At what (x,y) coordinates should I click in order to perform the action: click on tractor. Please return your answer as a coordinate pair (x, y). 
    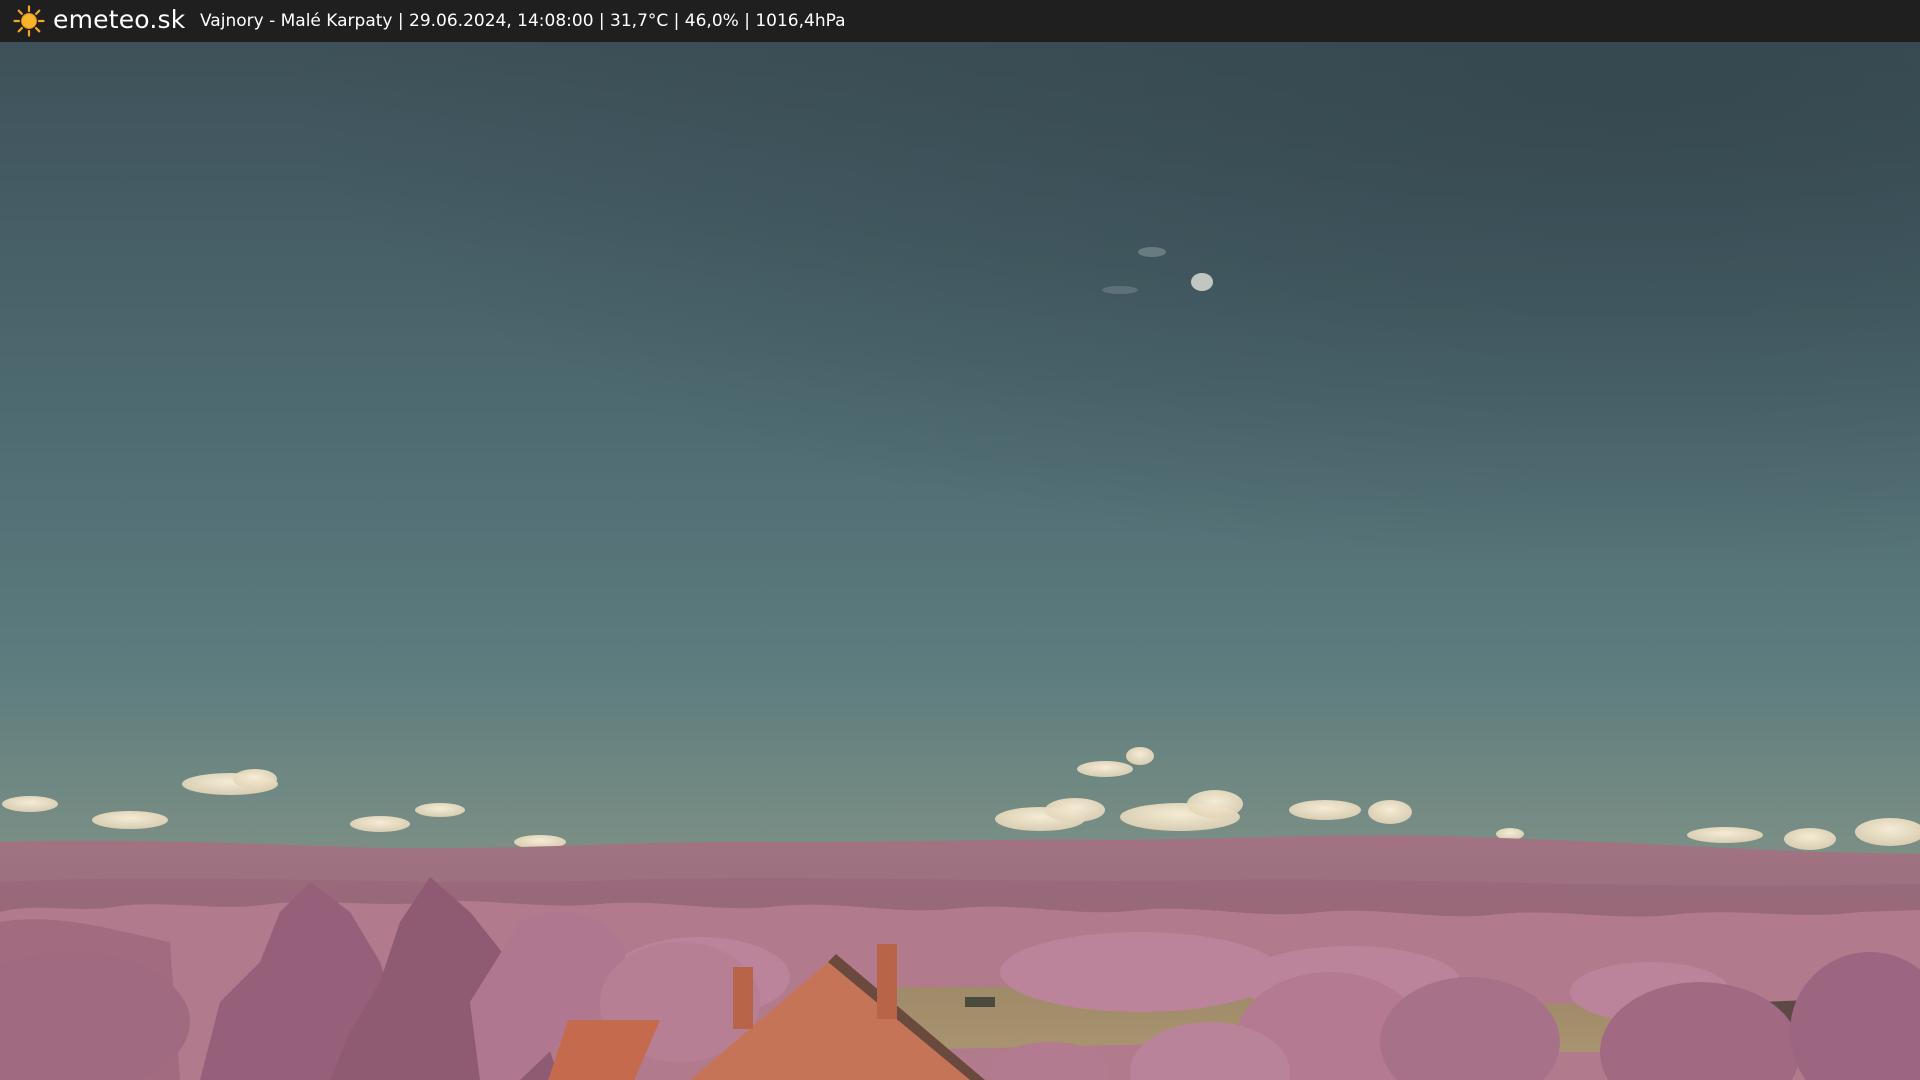
    Looking at the image, I should click on (980, 1002).